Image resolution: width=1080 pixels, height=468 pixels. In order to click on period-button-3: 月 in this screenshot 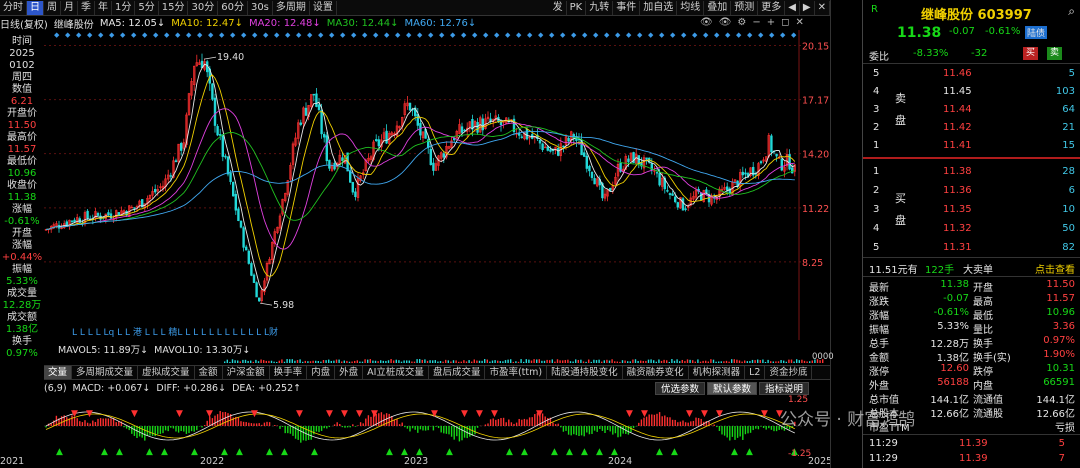, I will do `click(69, 7)`.